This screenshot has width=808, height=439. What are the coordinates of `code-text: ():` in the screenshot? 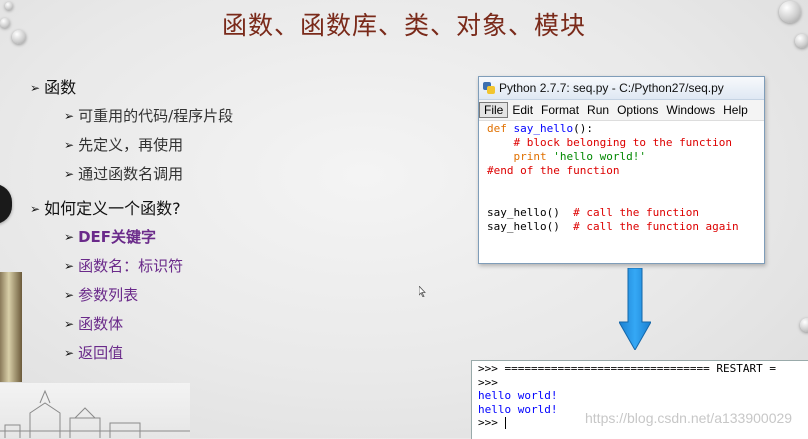 It's located at (583, 128).